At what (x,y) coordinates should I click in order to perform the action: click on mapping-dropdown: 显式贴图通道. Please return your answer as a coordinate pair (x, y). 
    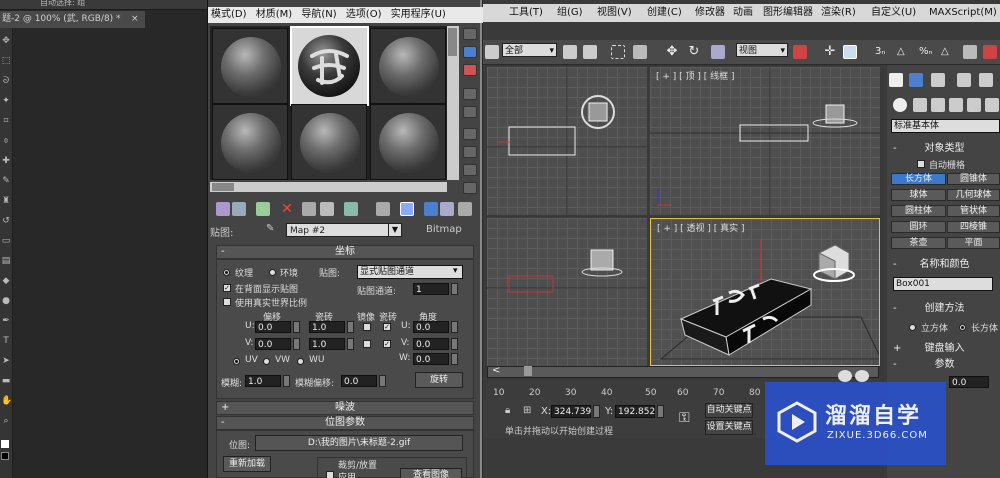
    Looking at the image, I should click on (410, 272).